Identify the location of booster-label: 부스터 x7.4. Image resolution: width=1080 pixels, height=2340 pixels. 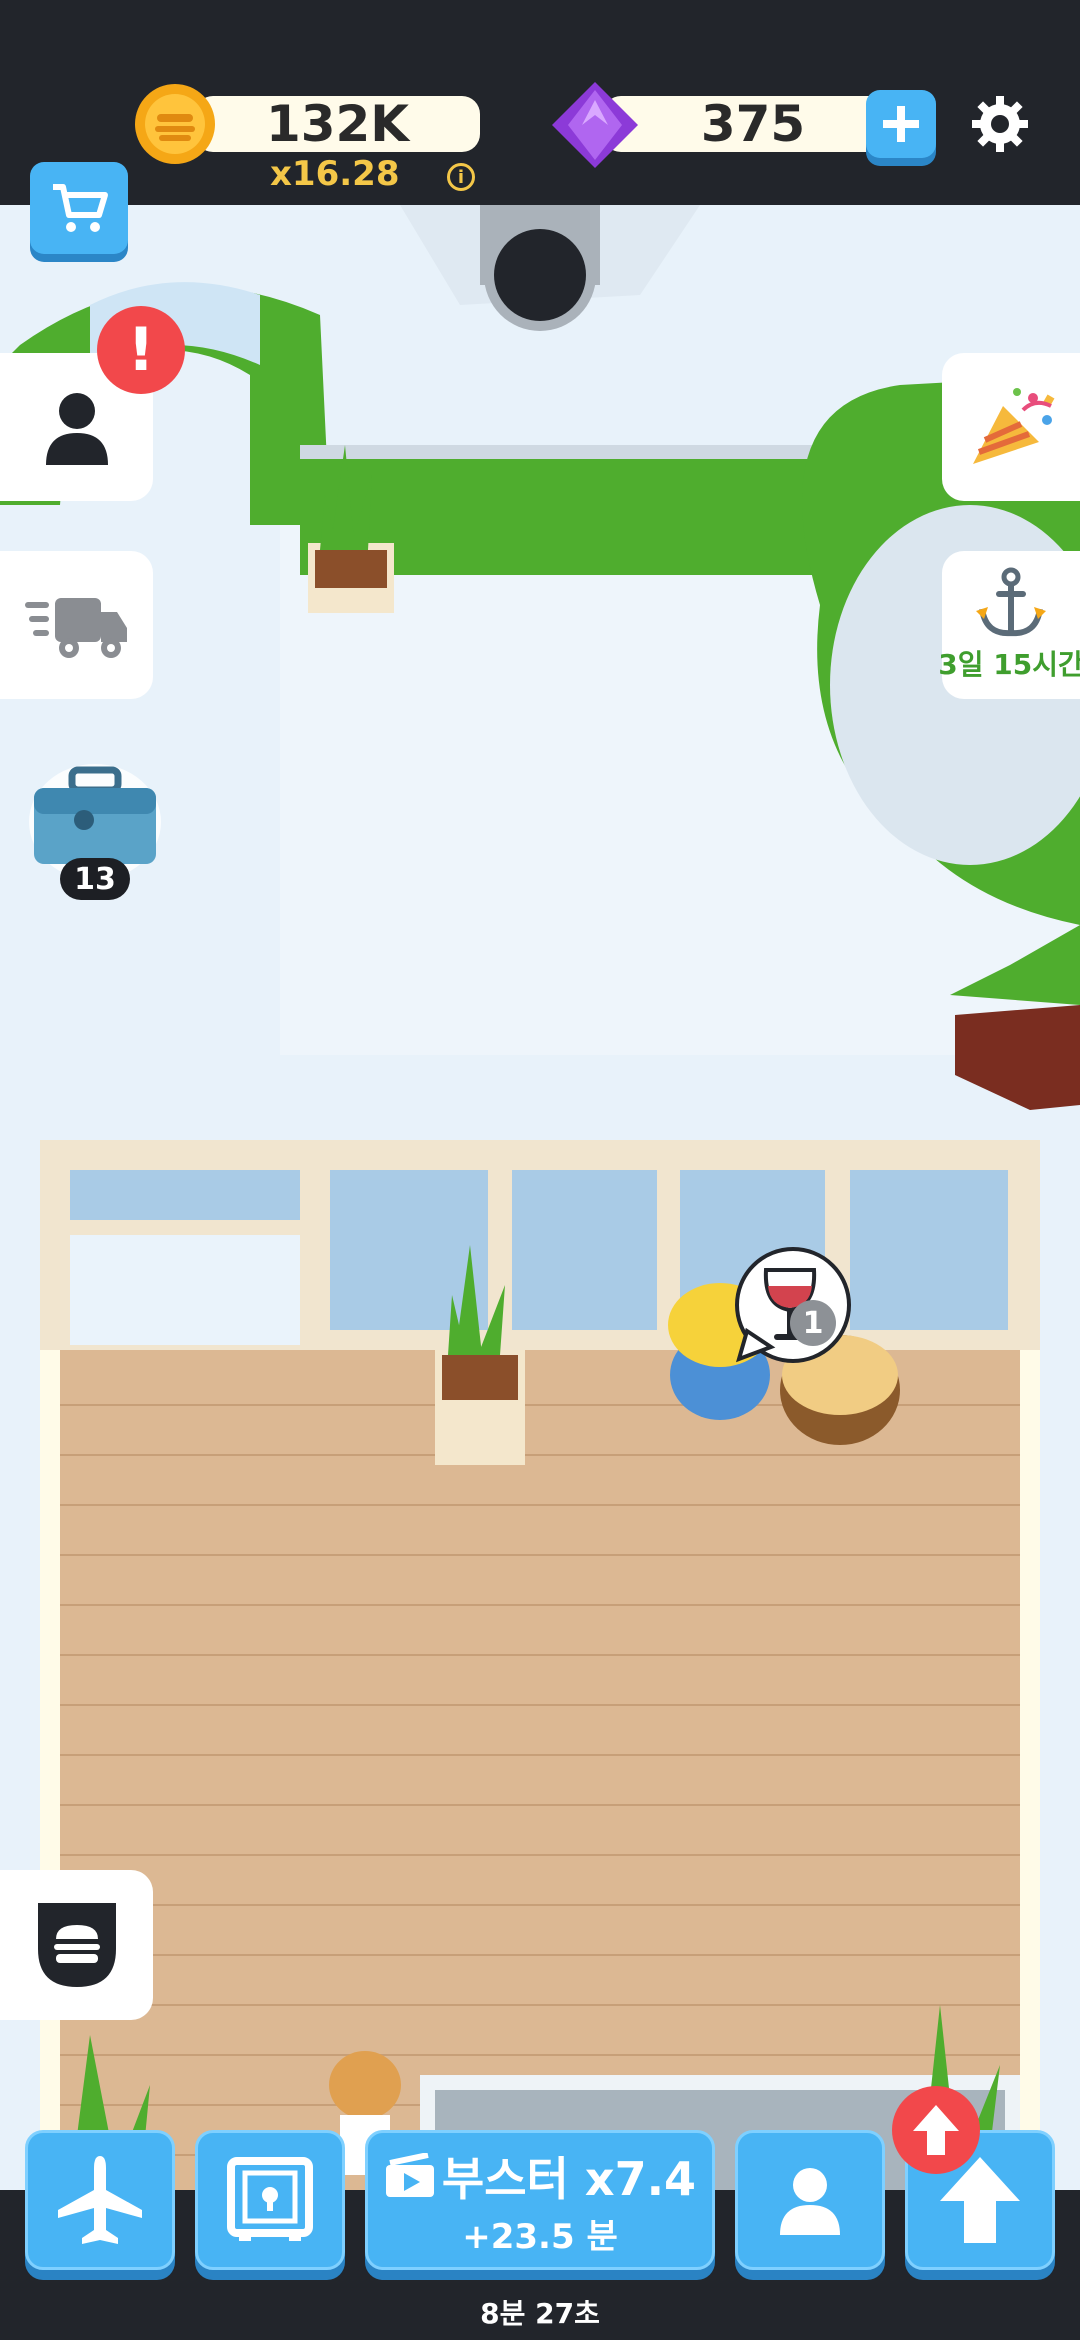
(569, 2178).